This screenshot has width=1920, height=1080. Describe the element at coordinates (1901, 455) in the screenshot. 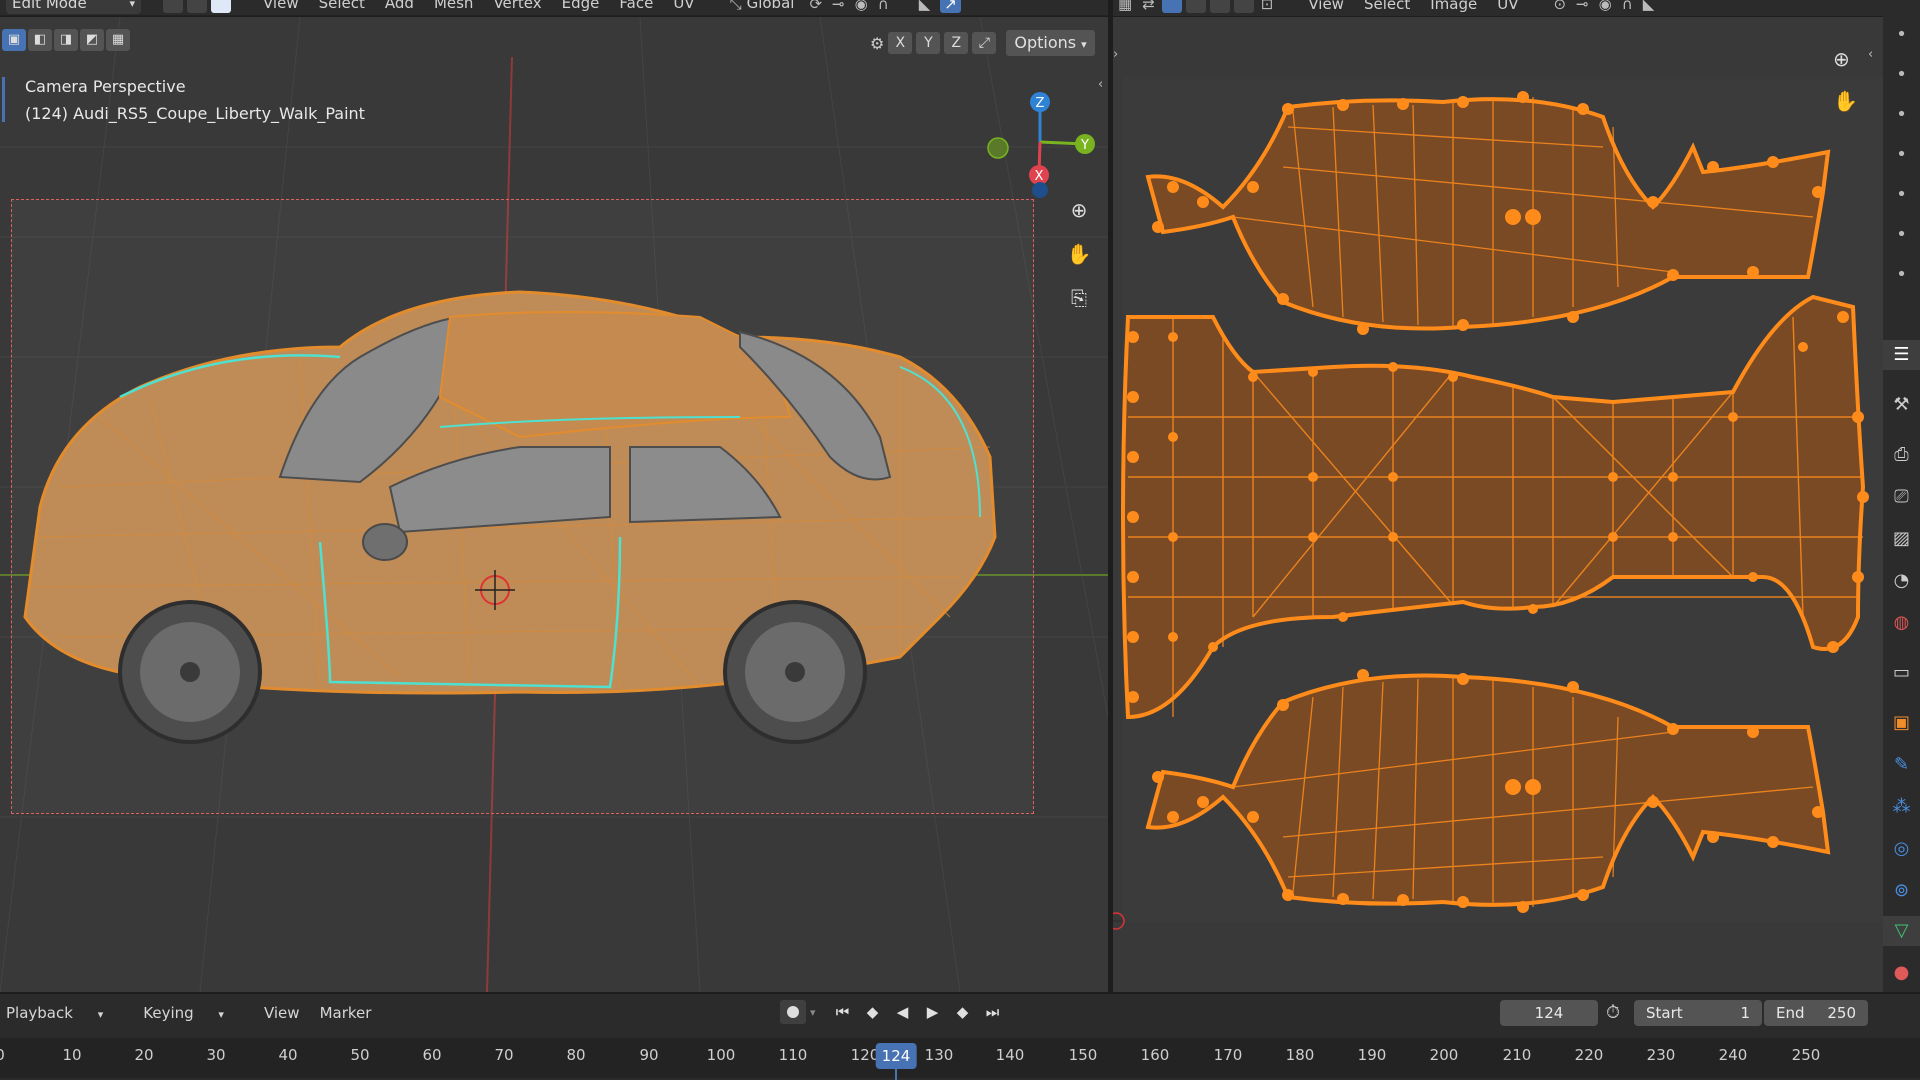

I see `render-icon: ⎙` at that location.